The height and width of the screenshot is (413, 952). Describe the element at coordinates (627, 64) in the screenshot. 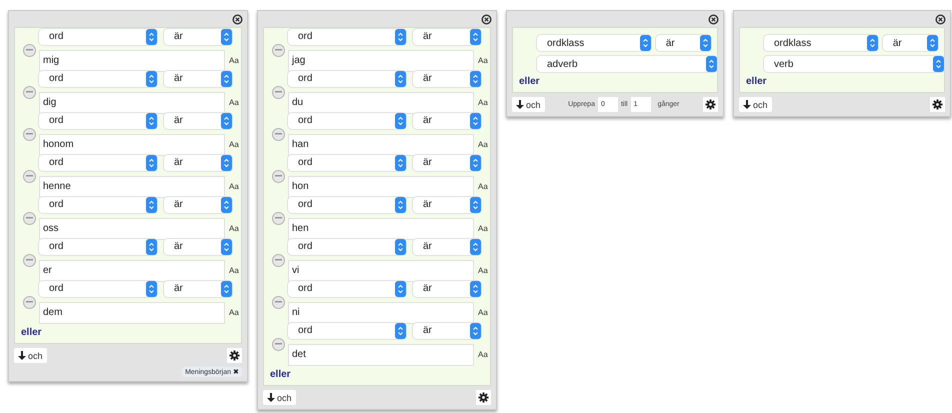

I see `value-select: adverb` at that location.